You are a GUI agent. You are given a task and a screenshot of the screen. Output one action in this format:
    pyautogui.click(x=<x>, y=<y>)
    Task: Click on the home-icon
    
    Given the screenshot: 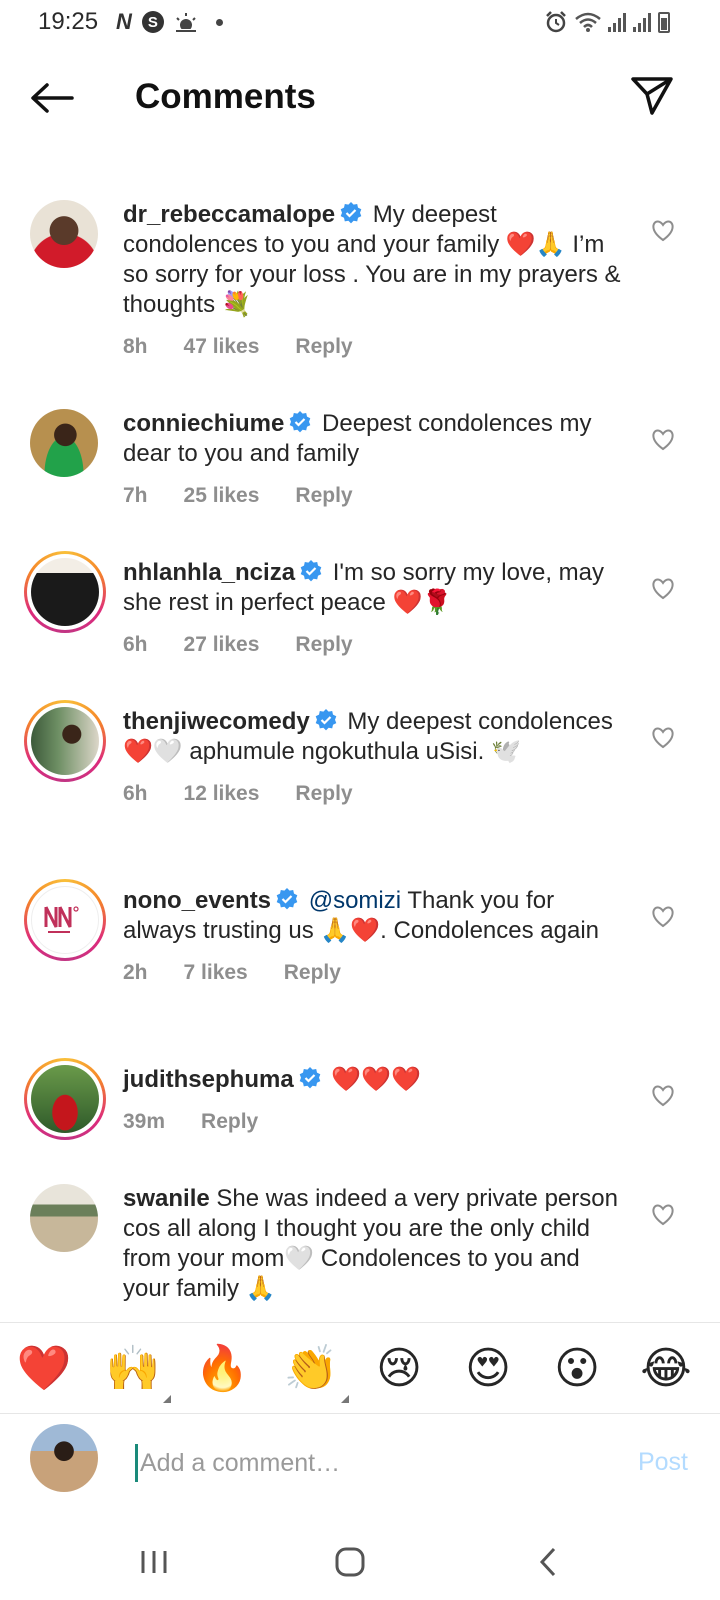 What is the action you would take?
    pyautogui.click(x=350, y=1562)
    